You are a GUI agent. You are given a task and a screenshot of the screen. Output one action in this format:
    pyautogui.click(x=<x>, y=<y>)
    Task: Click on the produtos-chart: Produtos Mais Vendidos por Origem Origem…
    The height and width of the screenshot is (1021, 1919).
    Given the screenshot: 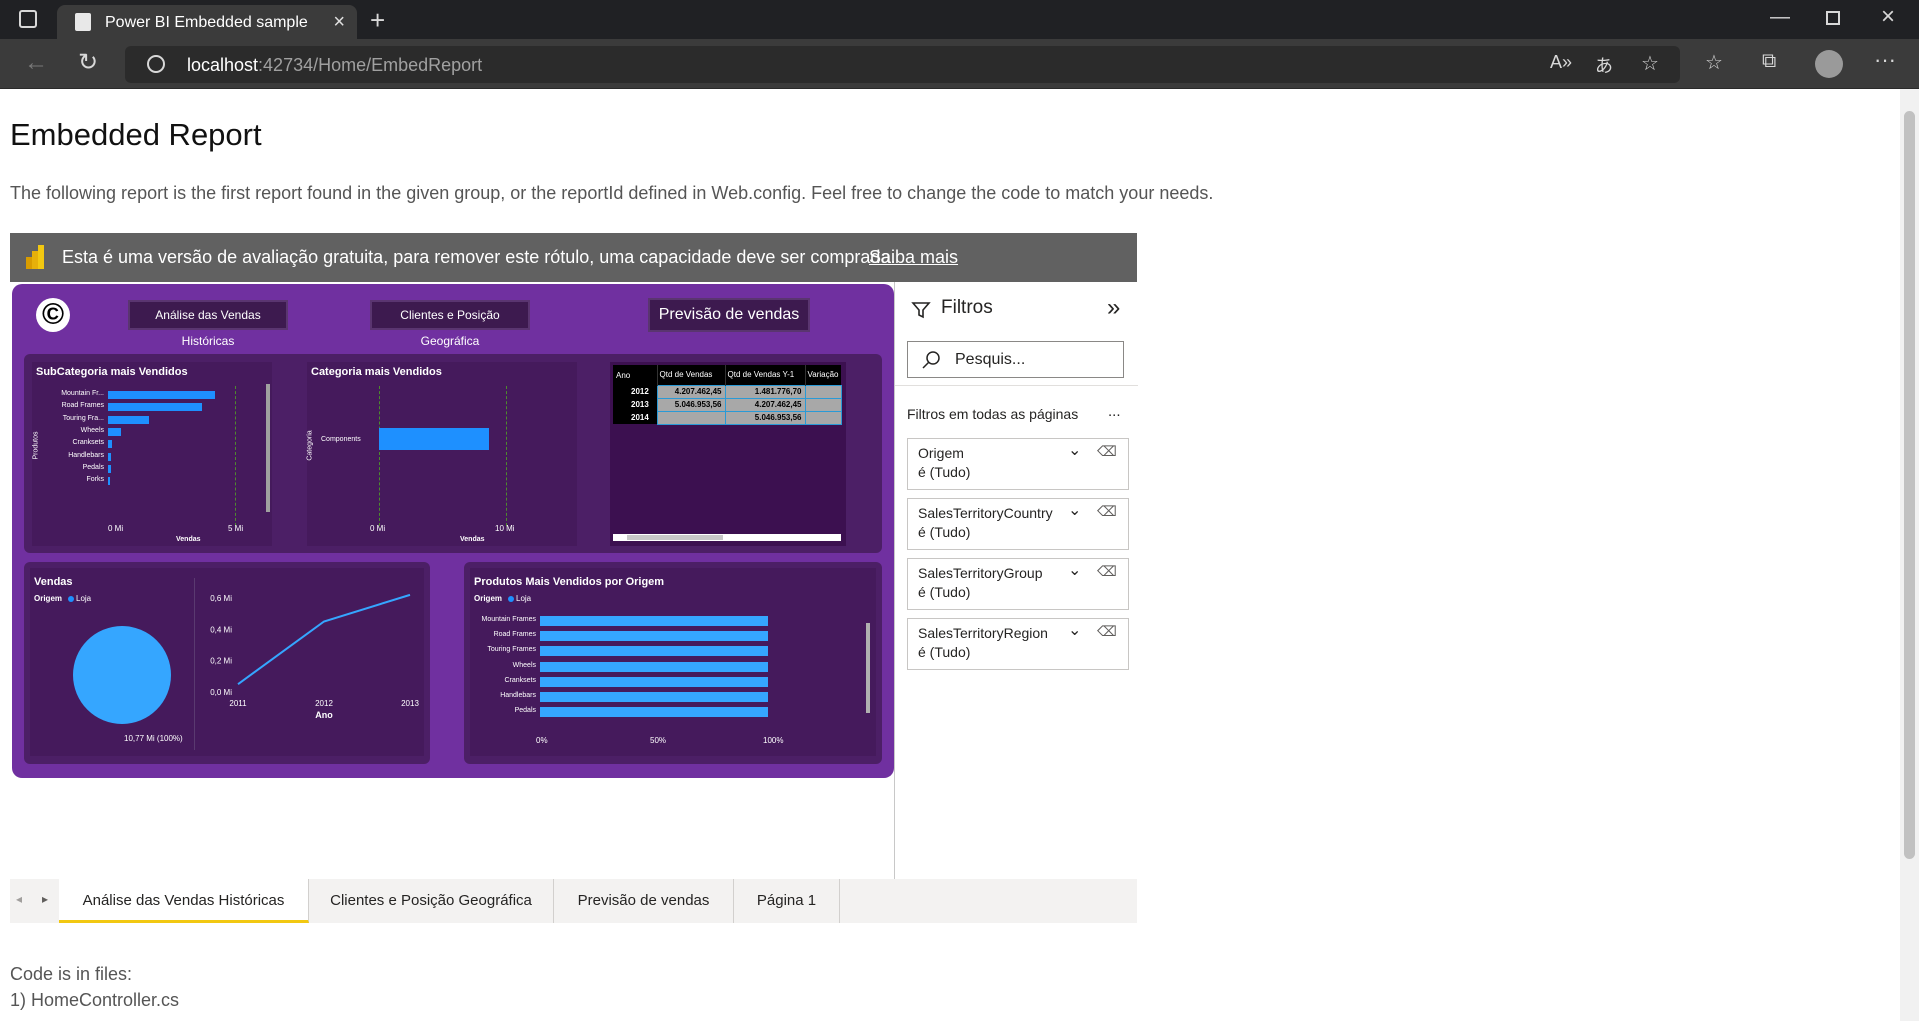 What is the action you would take?
    pyautogui.click(x=673, y=662)
    